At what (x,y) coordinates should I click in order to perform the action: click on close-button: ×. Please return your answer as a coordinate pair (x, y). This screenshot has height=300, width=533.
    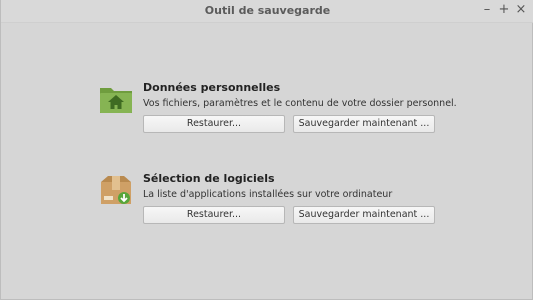
    Looking at the image, I should click on (521, 10).